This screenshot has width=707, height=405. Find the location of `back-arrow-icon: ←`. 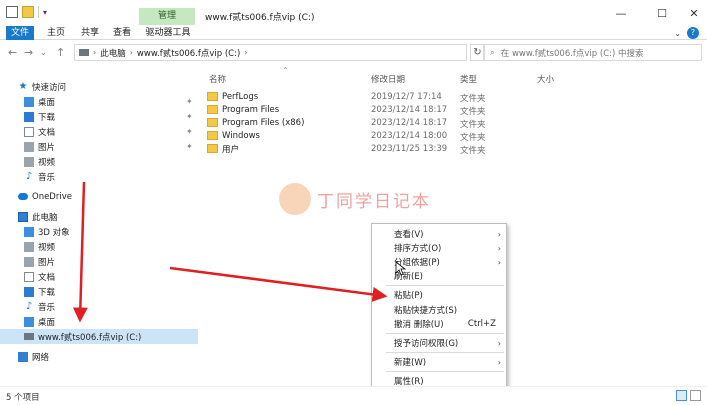

back-arrow-icon: ← is located at coordinates (12, 52).